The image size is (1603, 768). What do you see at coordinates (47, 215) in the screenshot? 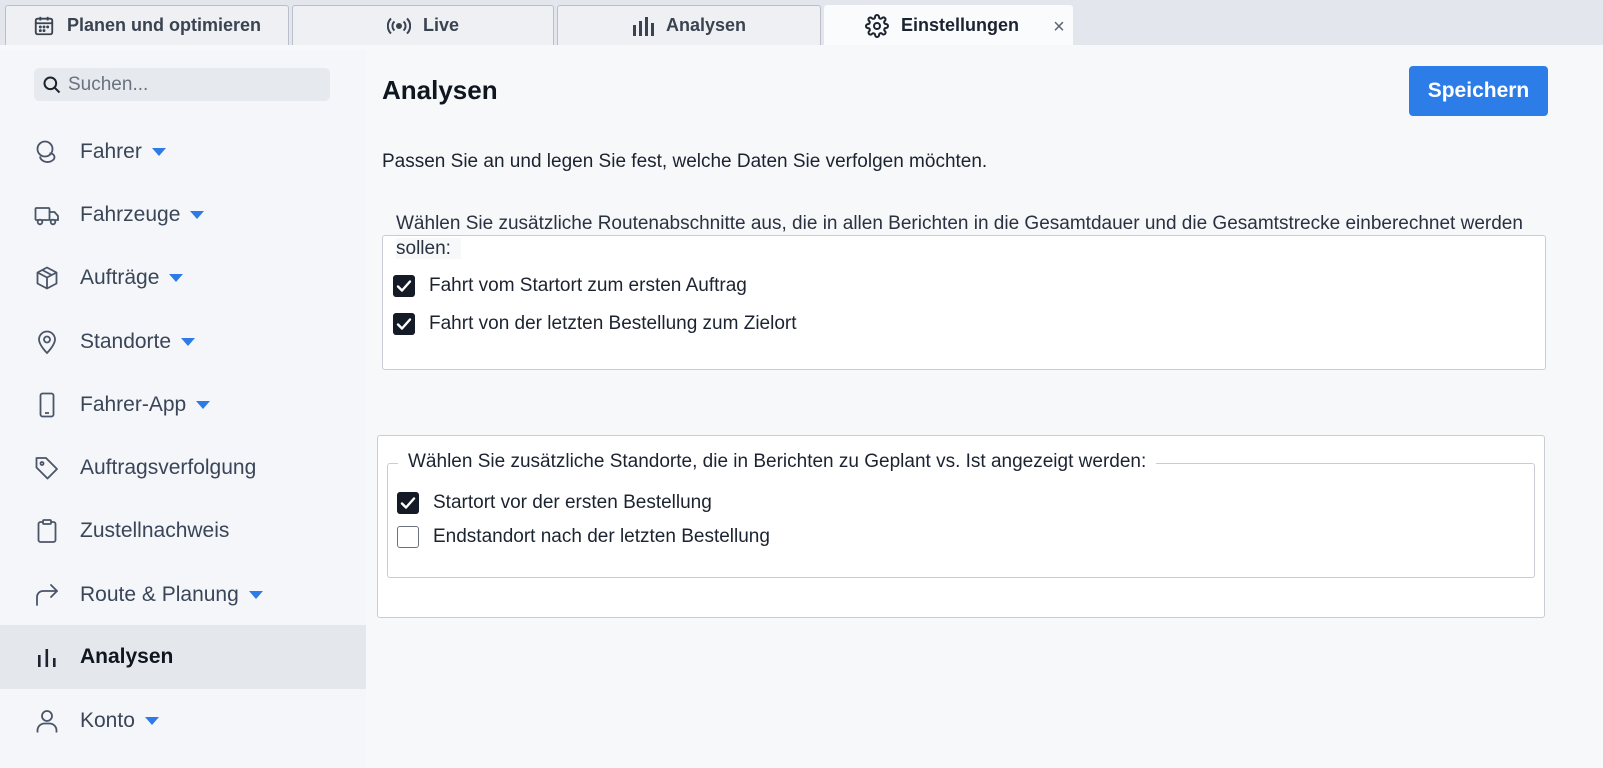
I see `truck-icon` at bounding box center [47, 215].